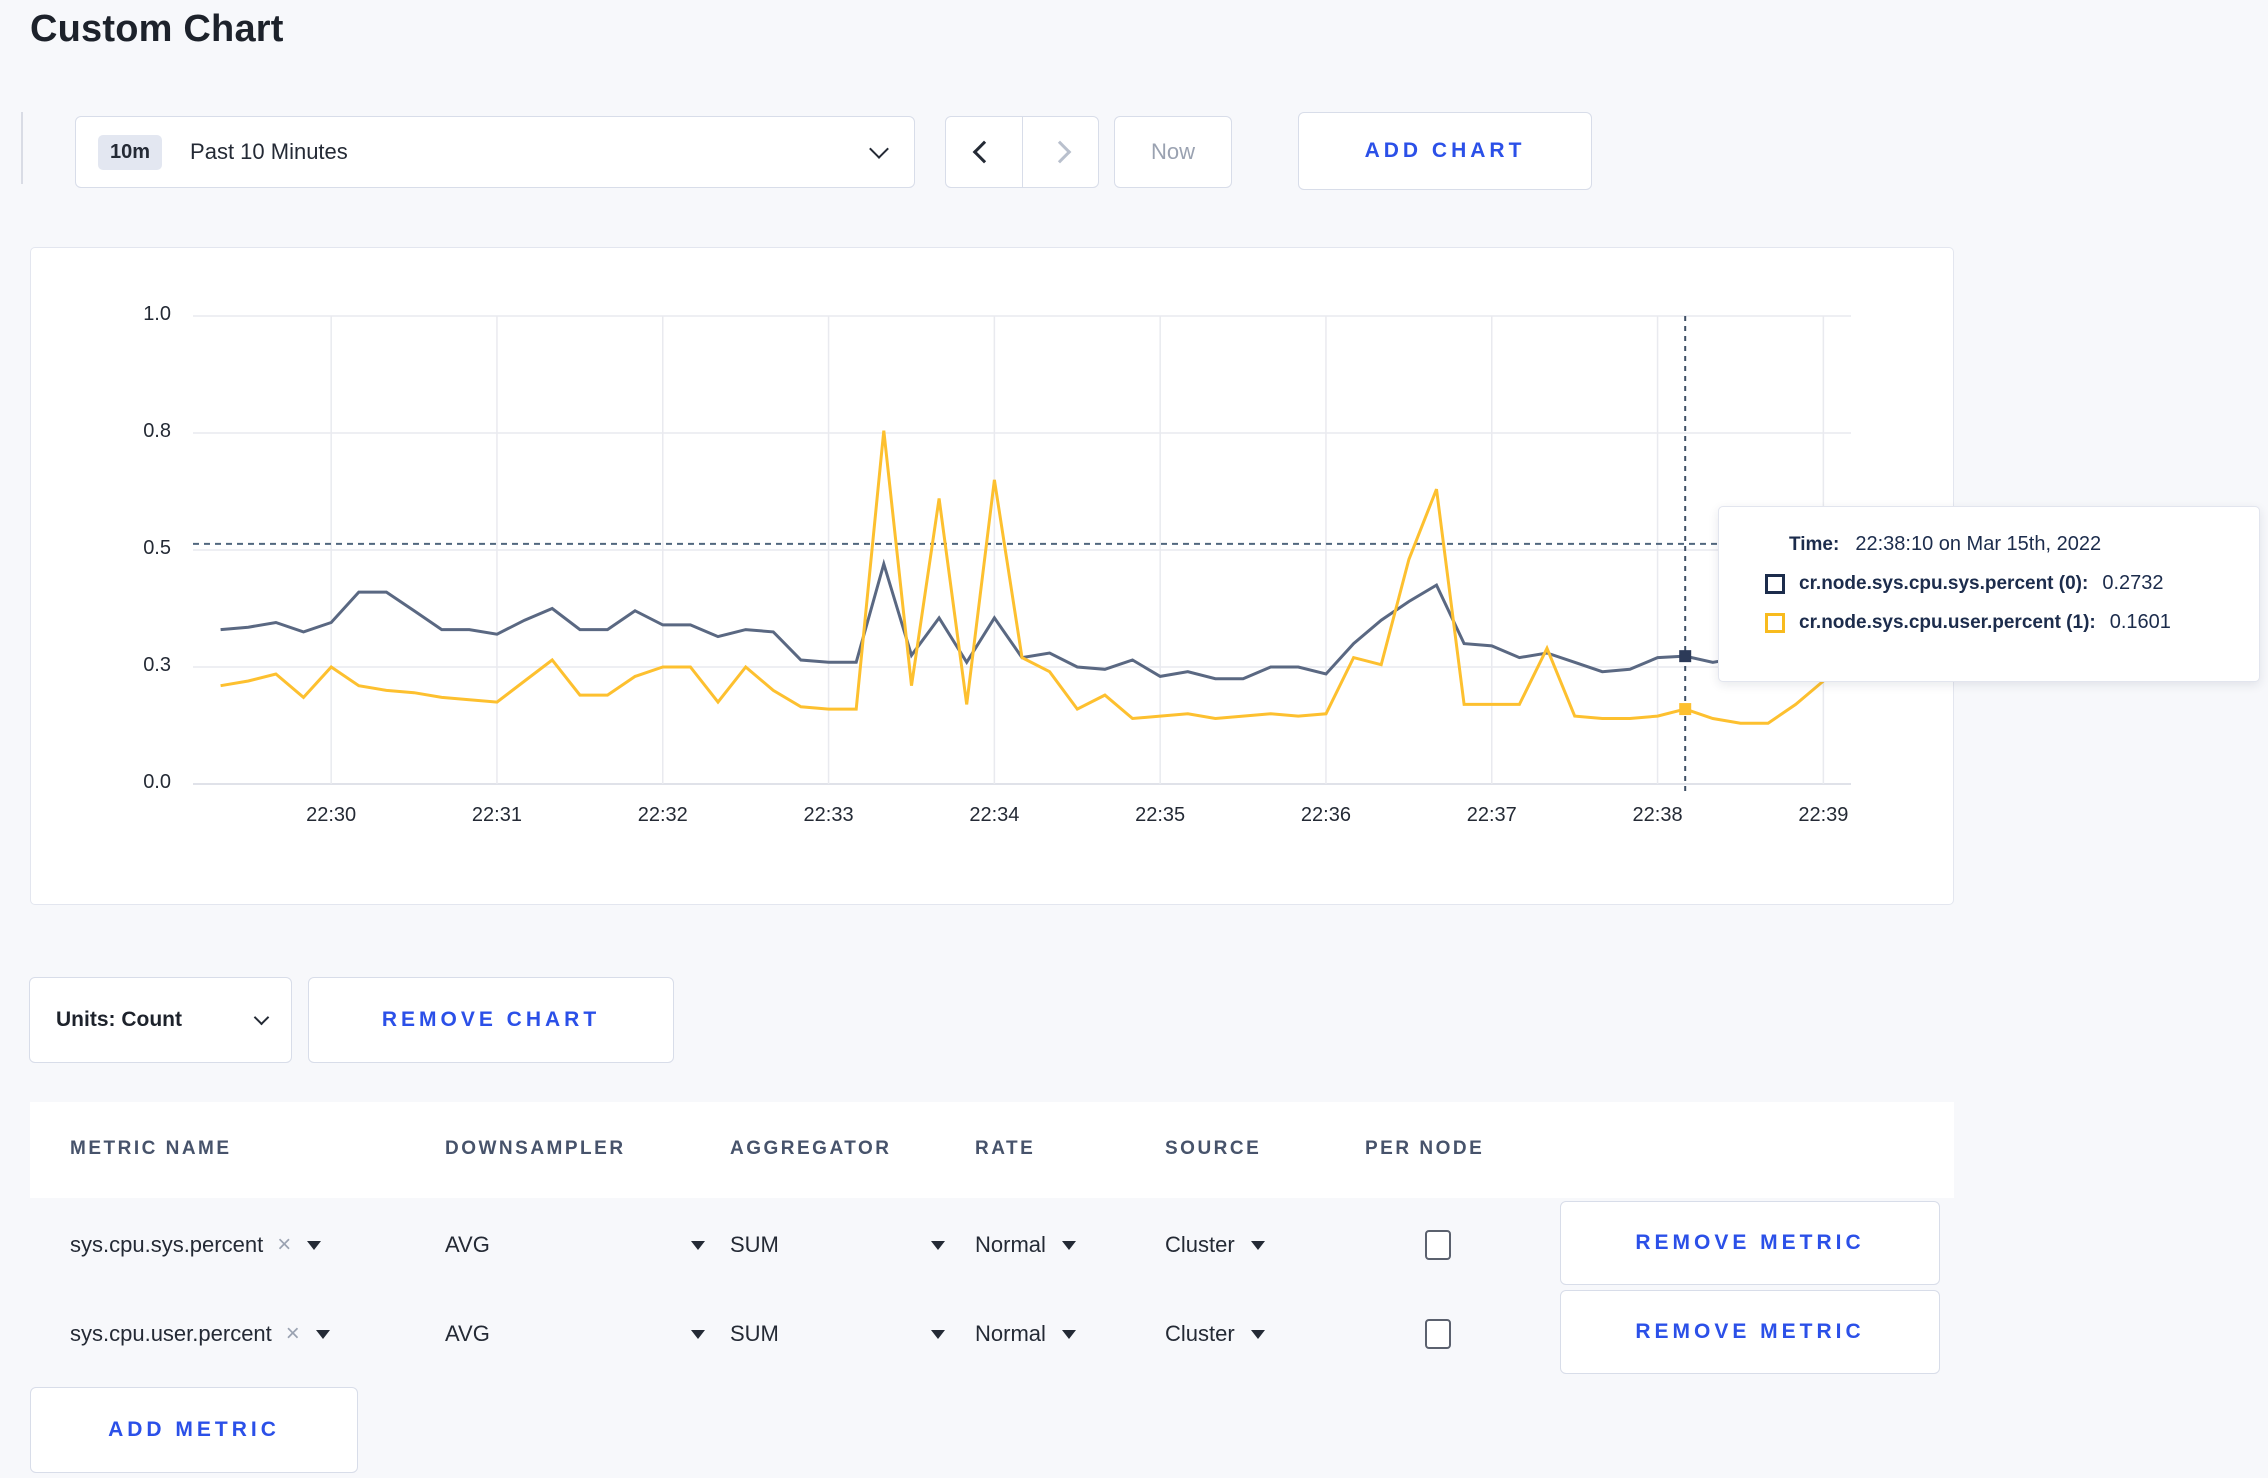  I want to click on add-metric-button: ADD METRIC, so click(194, 1430).